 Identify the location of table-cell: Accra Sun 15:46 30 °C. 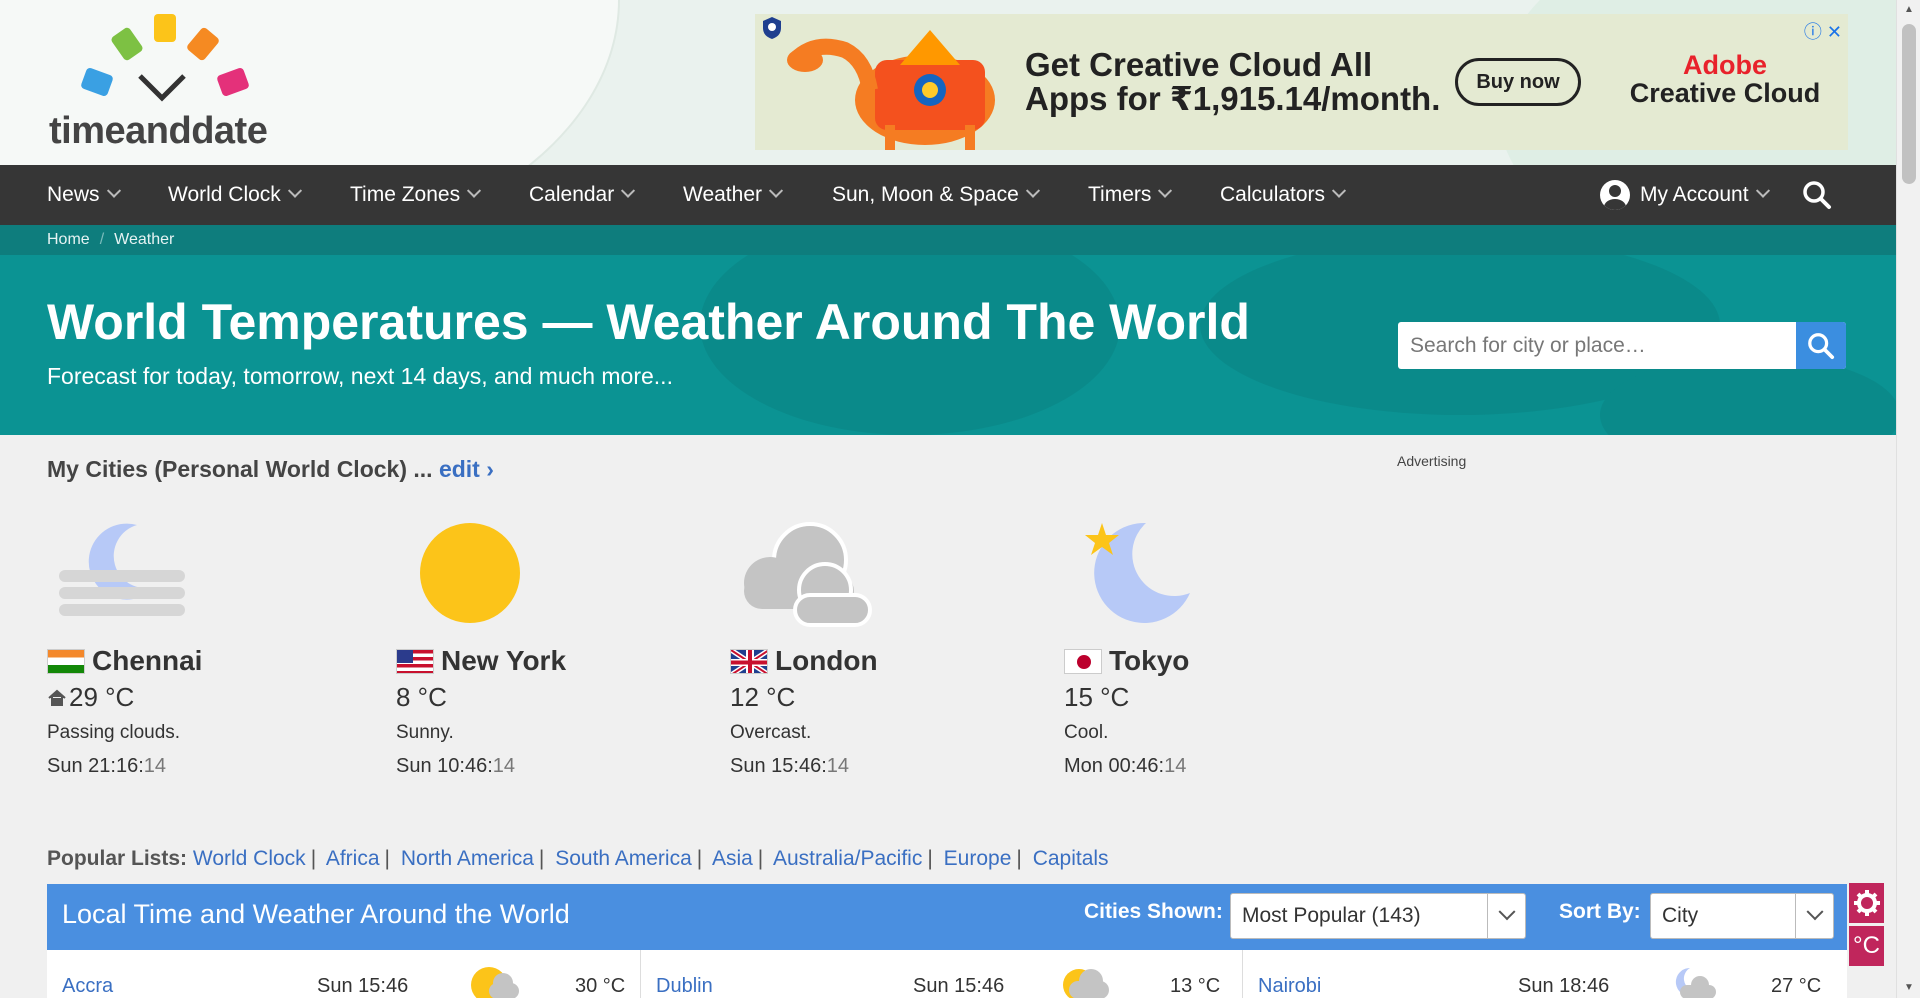
(344, 974).